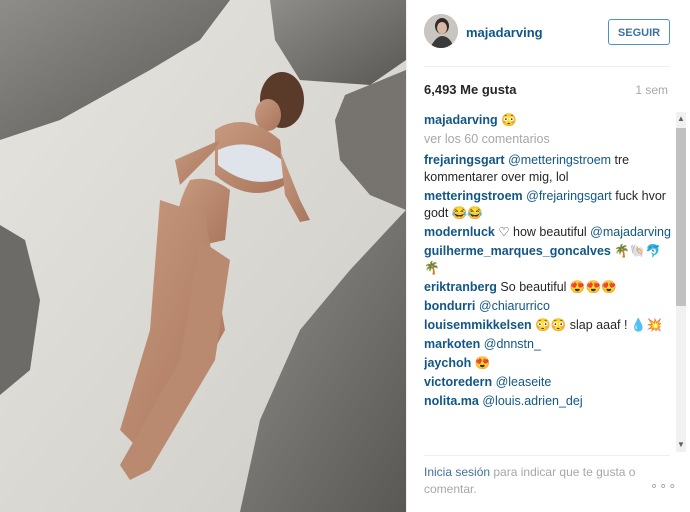 This screenshot has height=512, width=690. I want to click on comment-username: victoredern, so click(458, 382).